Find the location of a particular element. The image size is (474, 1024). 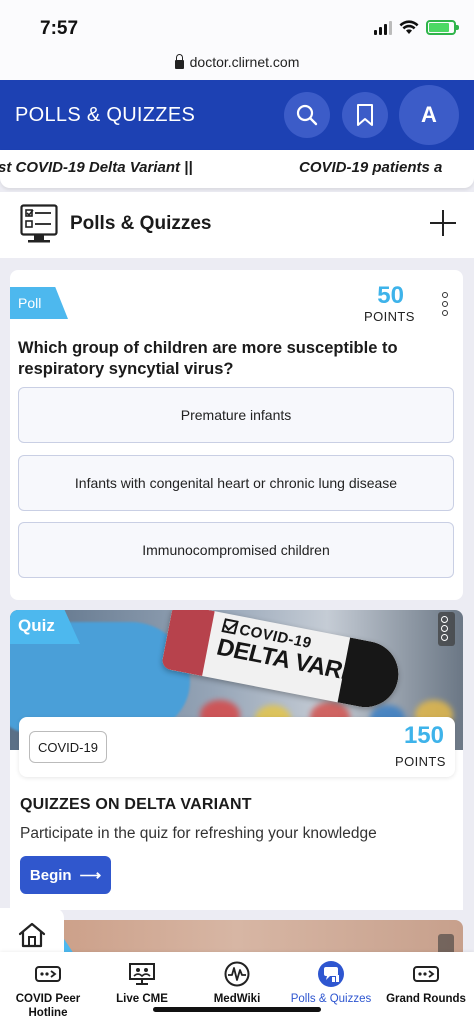

bookmark-icon is located at coordinates (365, 115).